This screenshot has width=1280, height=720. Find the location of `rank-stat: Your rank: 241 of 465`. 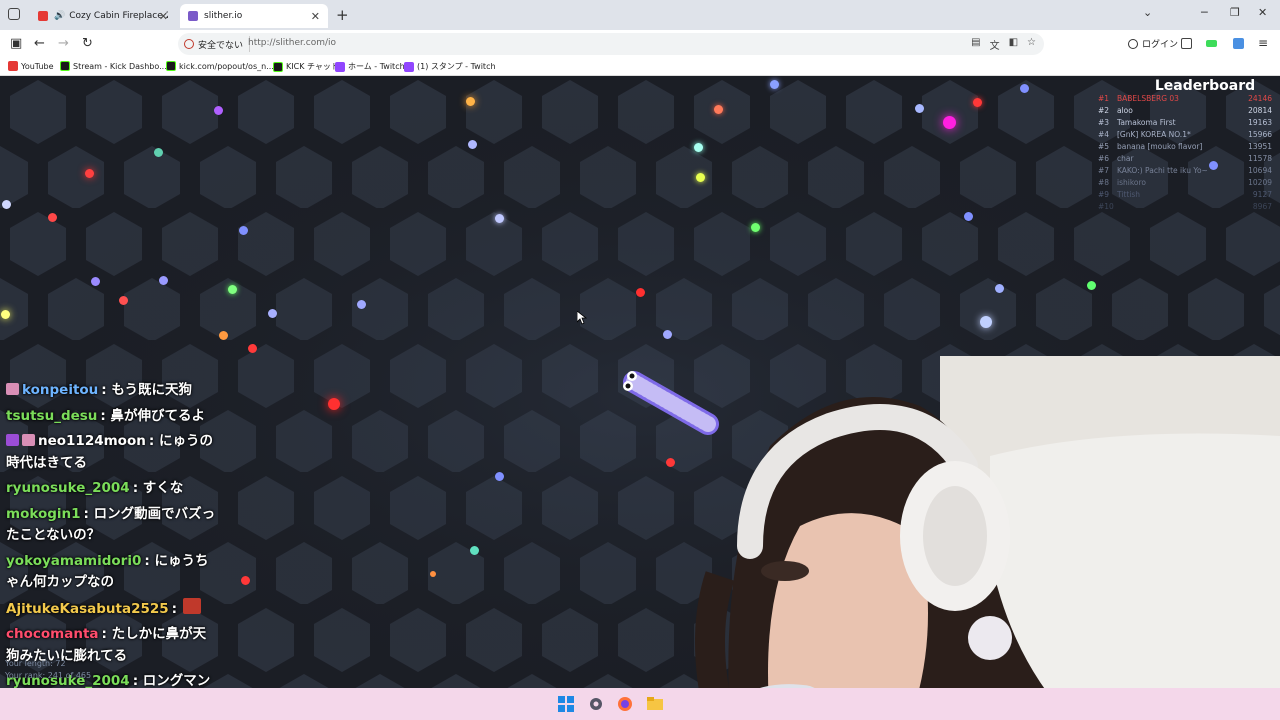

rank-stat: Your rank: 241 of 465 is located at coordinates (48, 675).